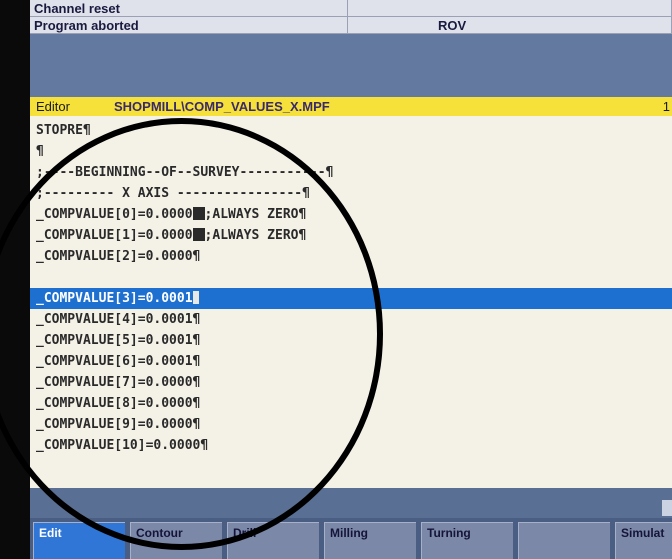  What do you see at coordinates (351, 445) in the screenshot?
I see `code-line: _COMPVALUE[10]=0.0000¶` at bounding box center [351, 445].